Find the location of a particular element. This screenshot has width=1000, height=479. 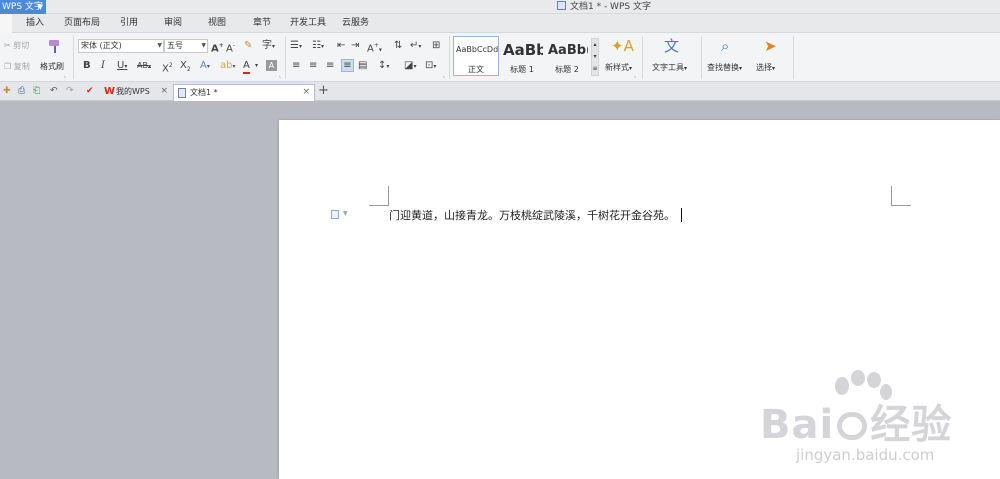

superscript-icon: X2 is located at coordinates (167, 67).